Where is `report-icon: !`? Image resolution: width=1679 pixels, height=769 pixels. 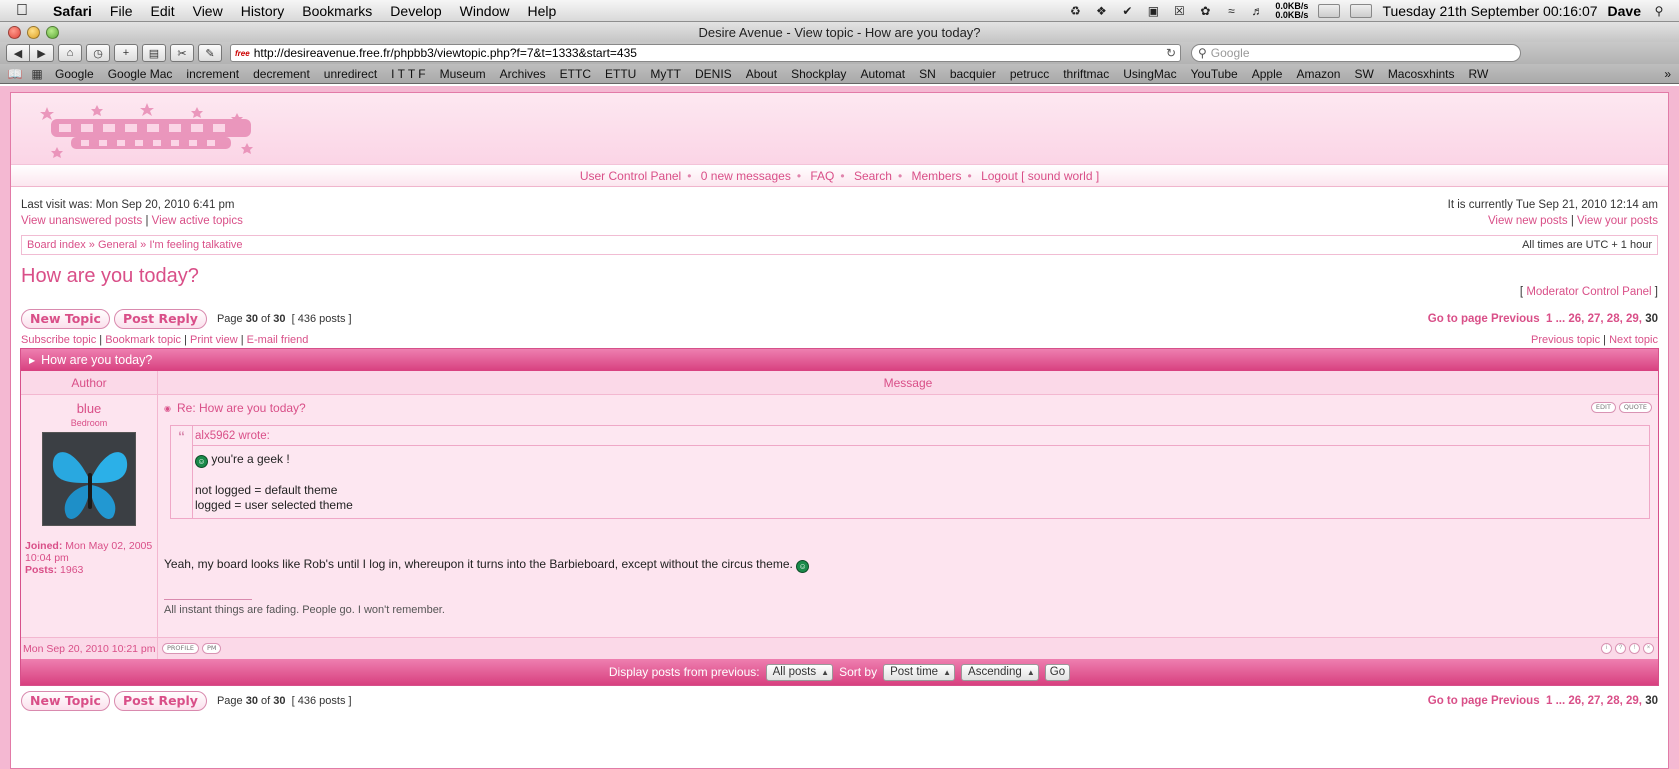 report-icon: ! is located at coordinates (1634, 648).